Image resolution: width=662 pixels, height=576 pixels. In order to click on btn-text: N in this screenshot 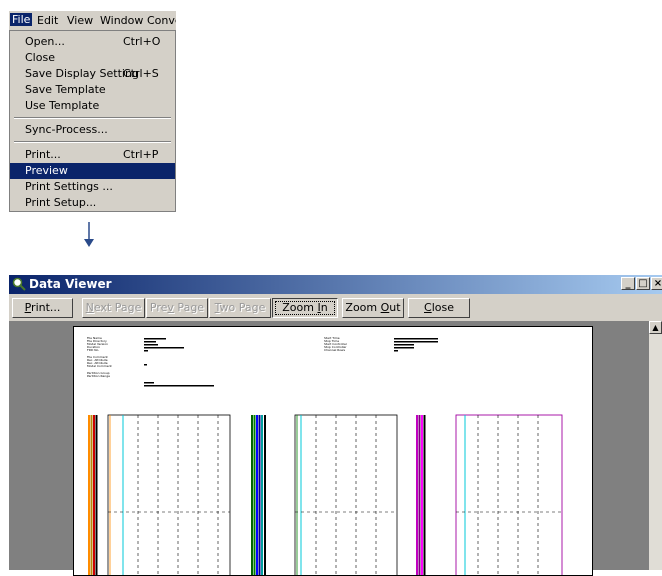, I will do `click(89, 307)`.